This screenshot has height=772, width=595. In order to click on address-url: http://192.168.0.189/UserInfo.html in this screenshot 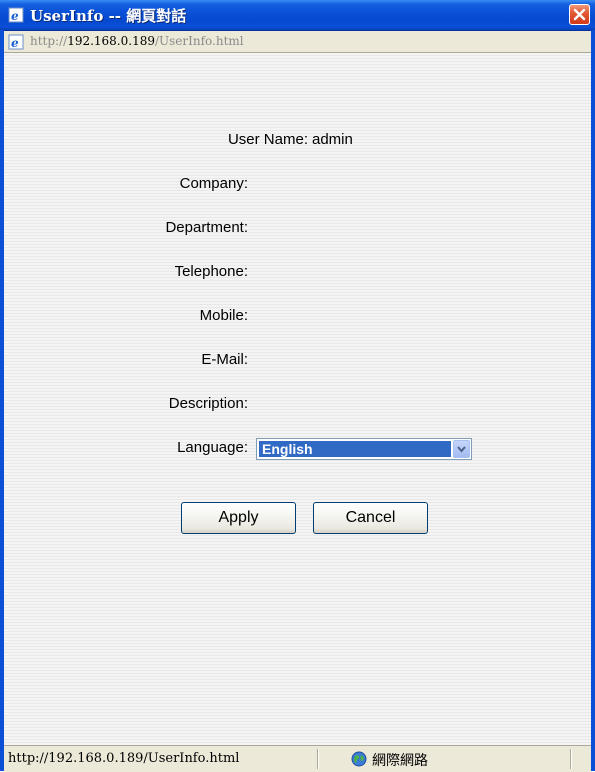, I will do `click(137, 41)`.